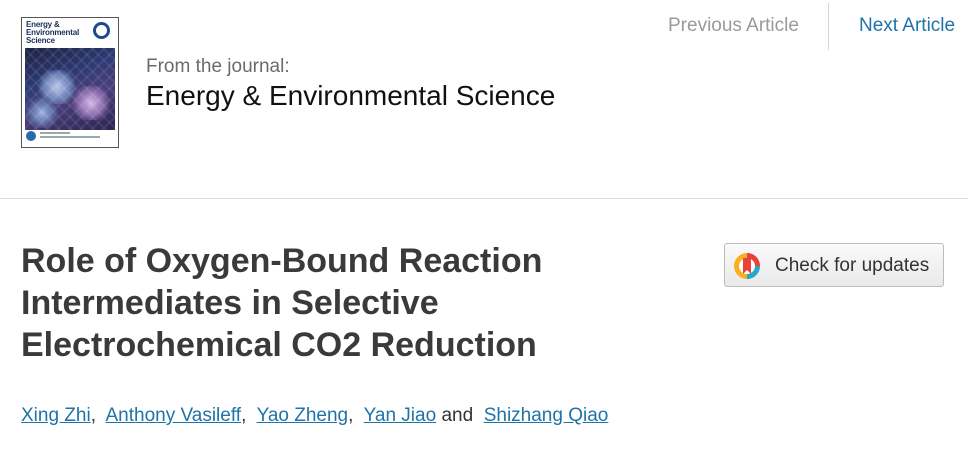 This screenshot has width=968, height=451. What do you see at coordinates (484, 198) in the screenshot?
I see `header-divider` at bounding box center [484, 198].